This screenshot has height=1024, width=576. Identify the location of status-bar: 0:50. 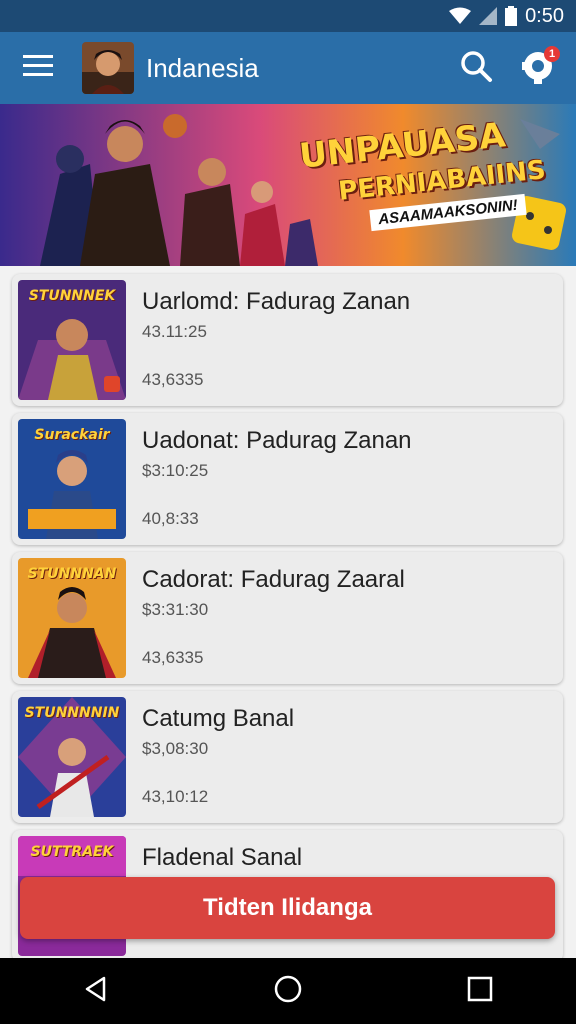
(288, 16).